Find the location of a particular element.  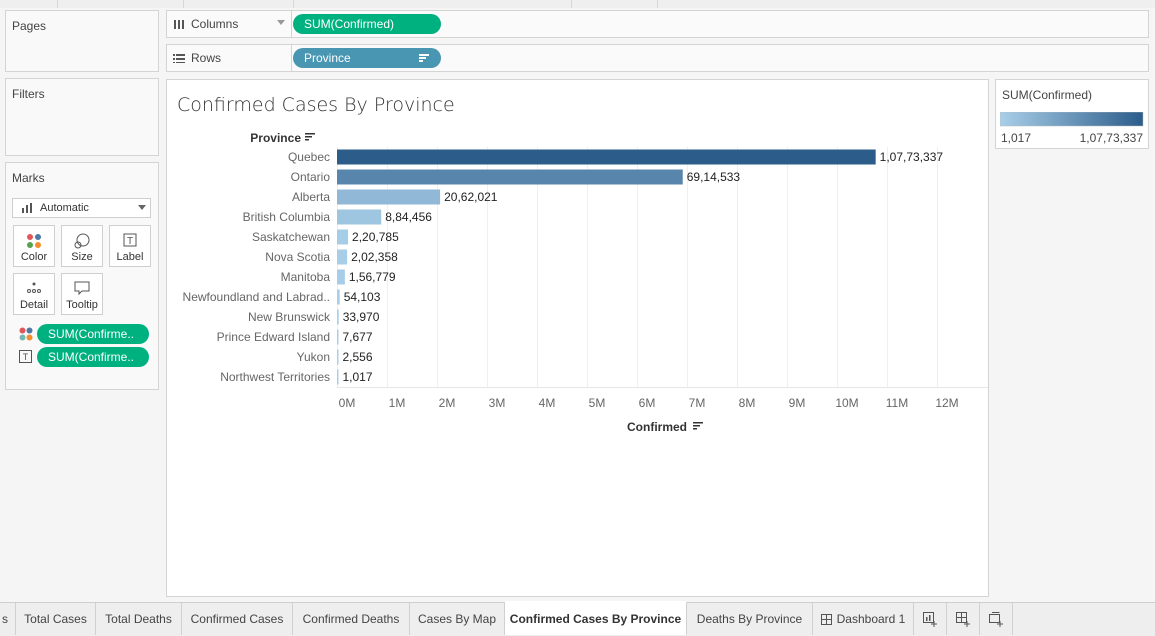

sheet-tab: Deaths By Province is located at coordinates (750, 619).